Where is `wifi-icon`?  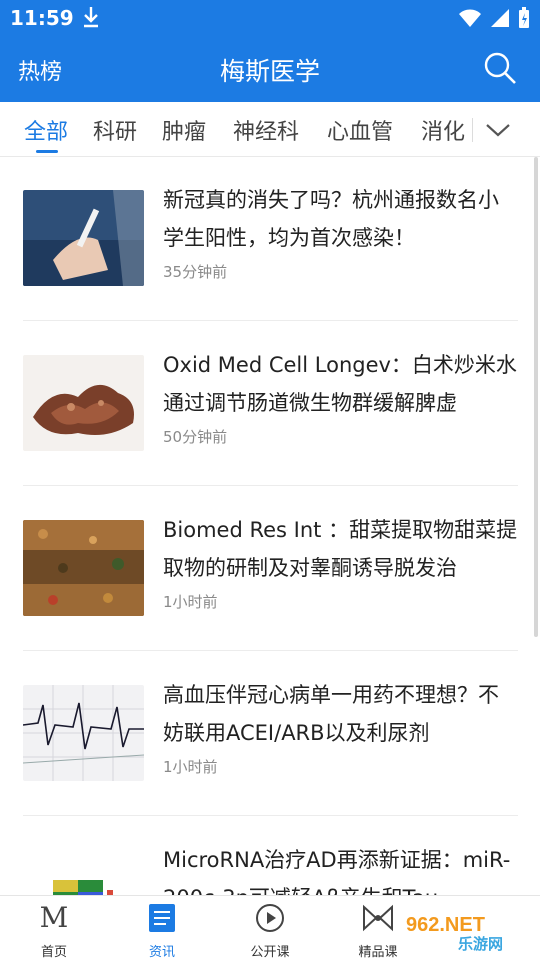 wifi-icon is located at coordinates (470, 20).